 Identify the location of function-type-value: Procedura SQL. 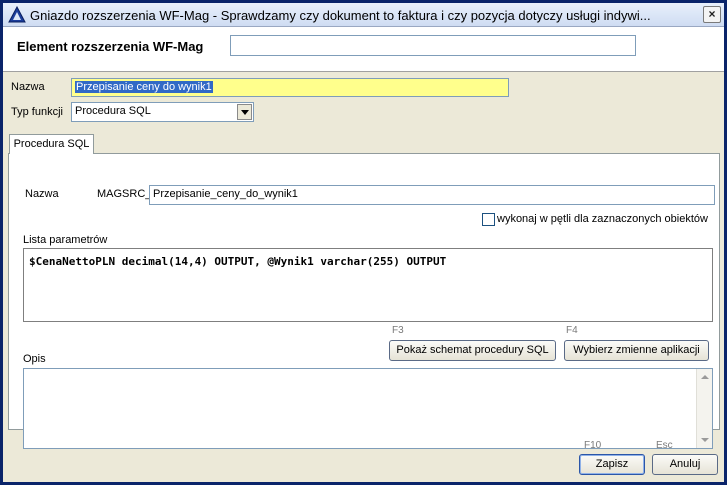
(113, 111).